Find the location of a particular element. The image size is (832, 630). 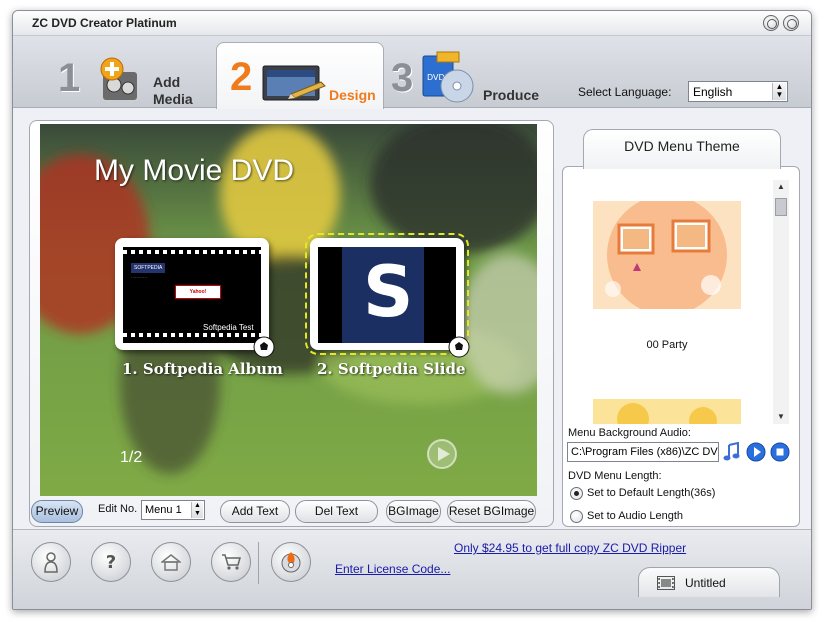

language-select: English ▲ ▼ is located at coordinates (738, 91).